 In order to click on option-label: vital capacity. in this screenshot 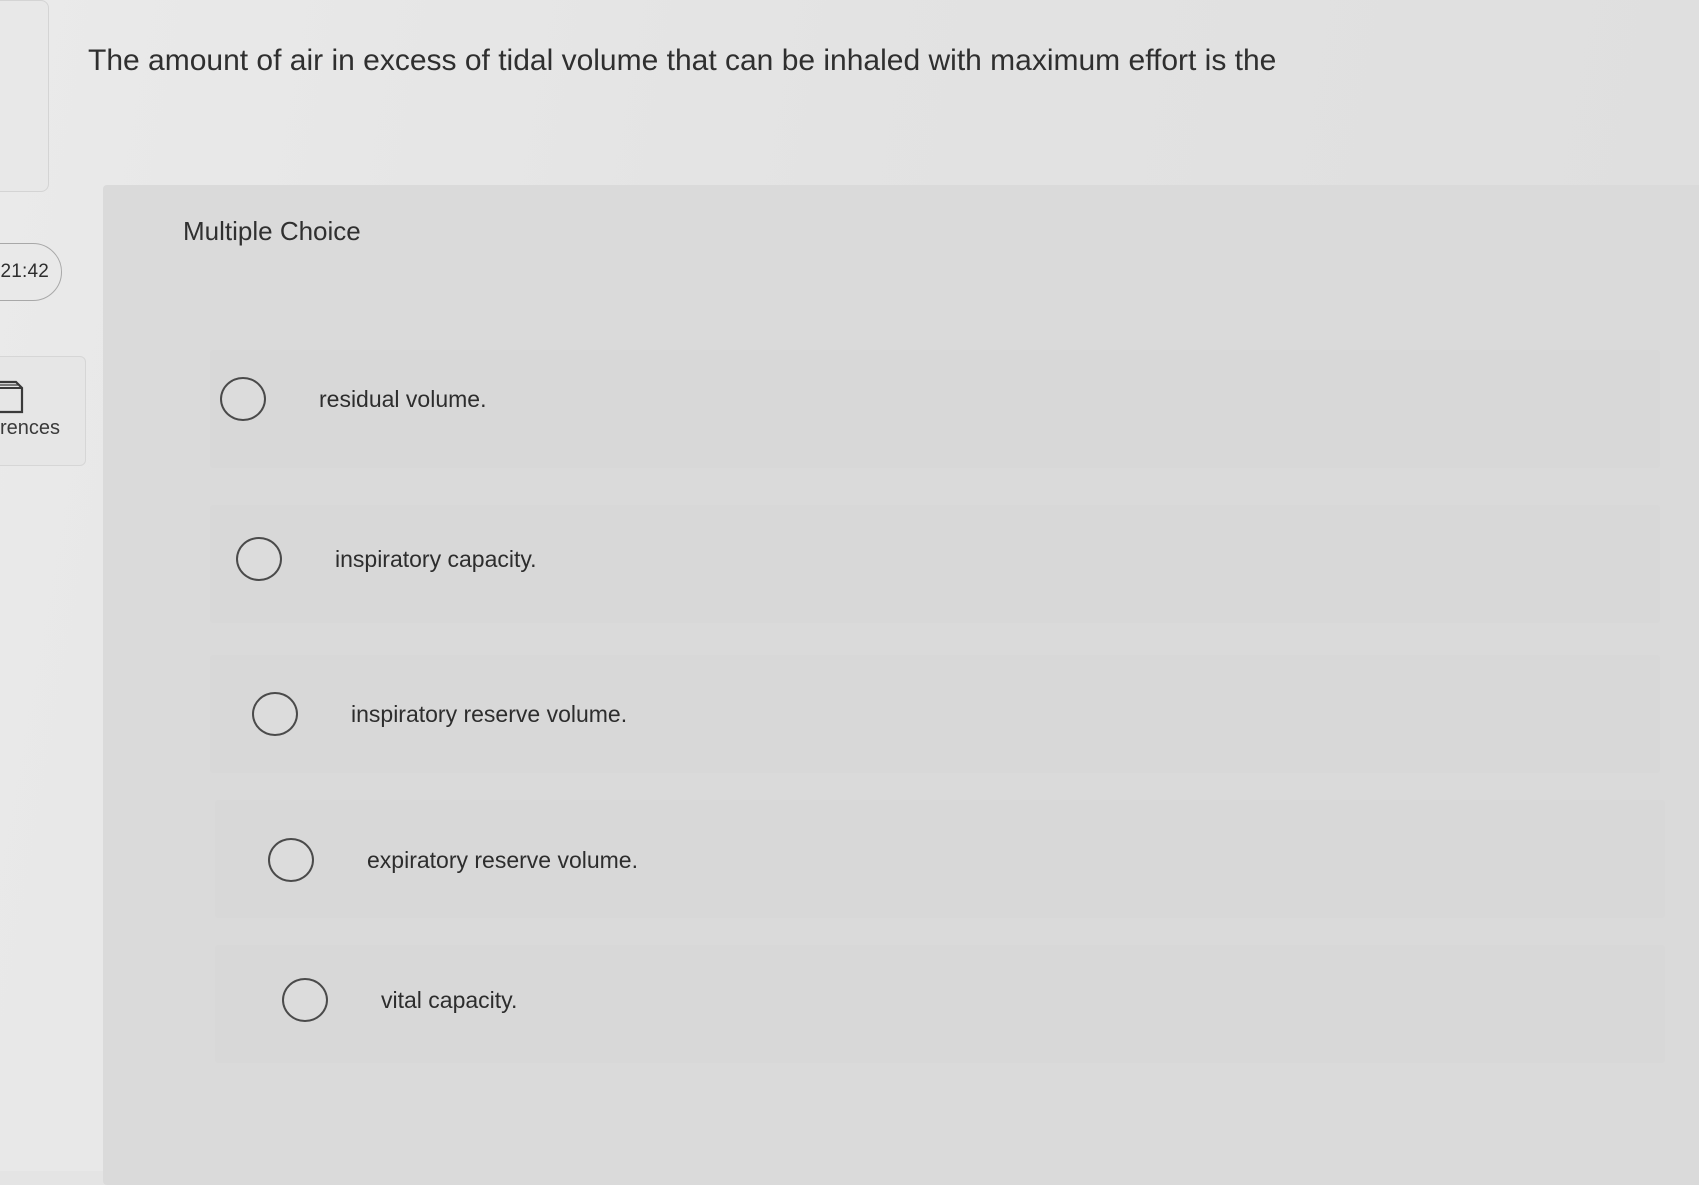, I will do `click(449, 999)`.